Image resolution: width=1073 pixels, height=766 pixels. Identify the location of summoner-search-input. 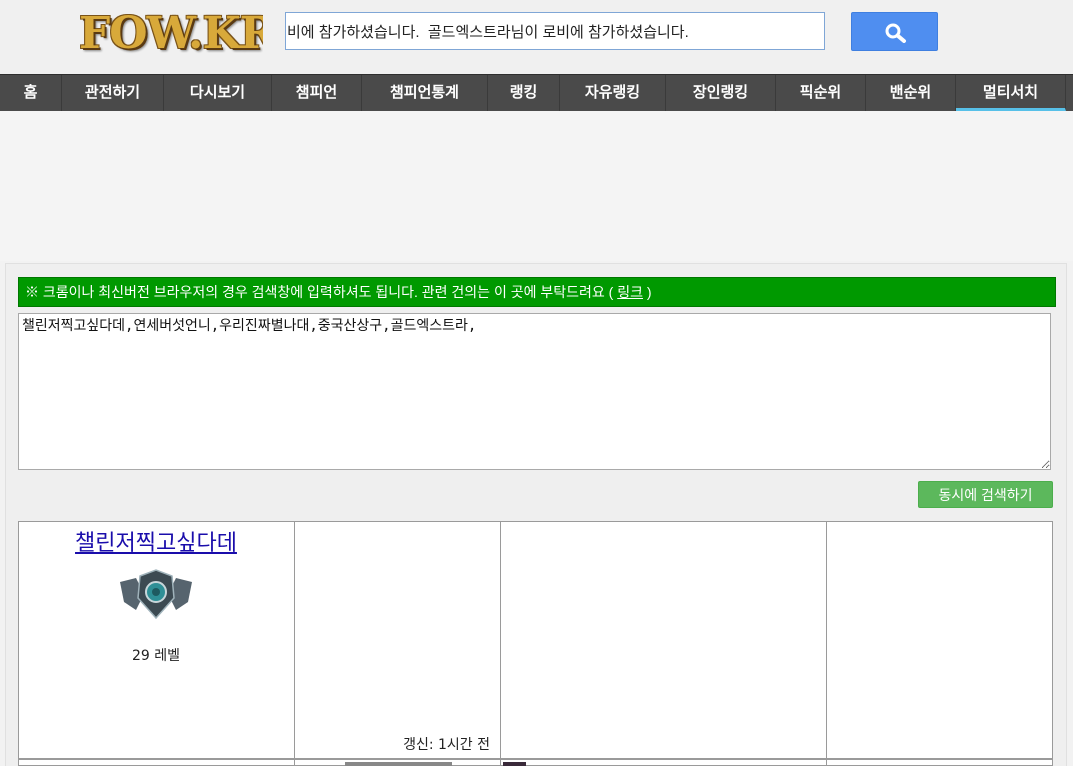
(555, 31).